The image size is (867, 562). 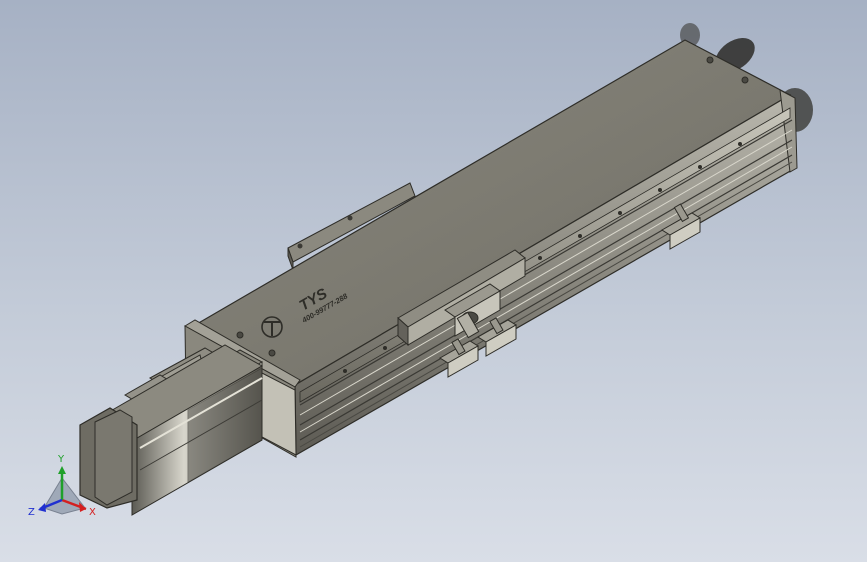 I want to click on z-axis-label: Z, so click(x=31, y=512).